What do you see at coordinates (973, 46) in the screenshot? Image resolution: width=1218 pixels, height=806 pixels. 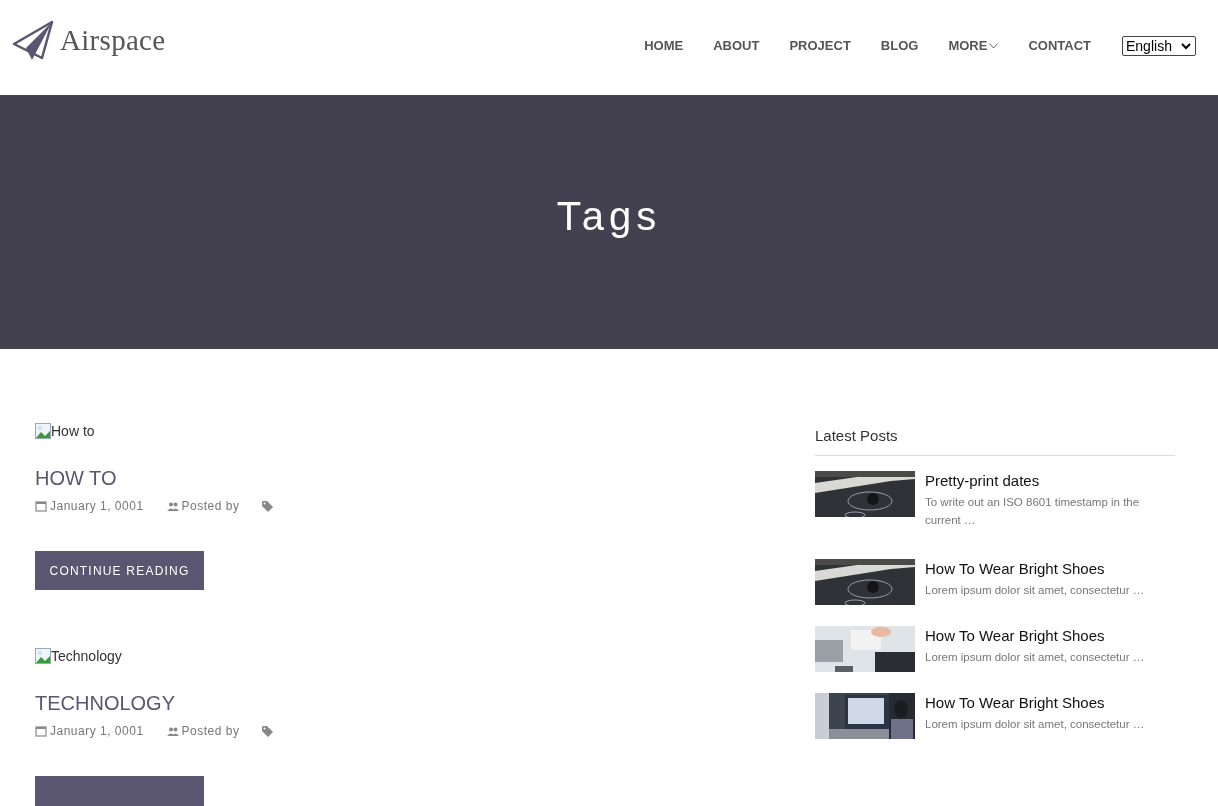 I see `nav-link: MORE` at bounding box center [973, 46].